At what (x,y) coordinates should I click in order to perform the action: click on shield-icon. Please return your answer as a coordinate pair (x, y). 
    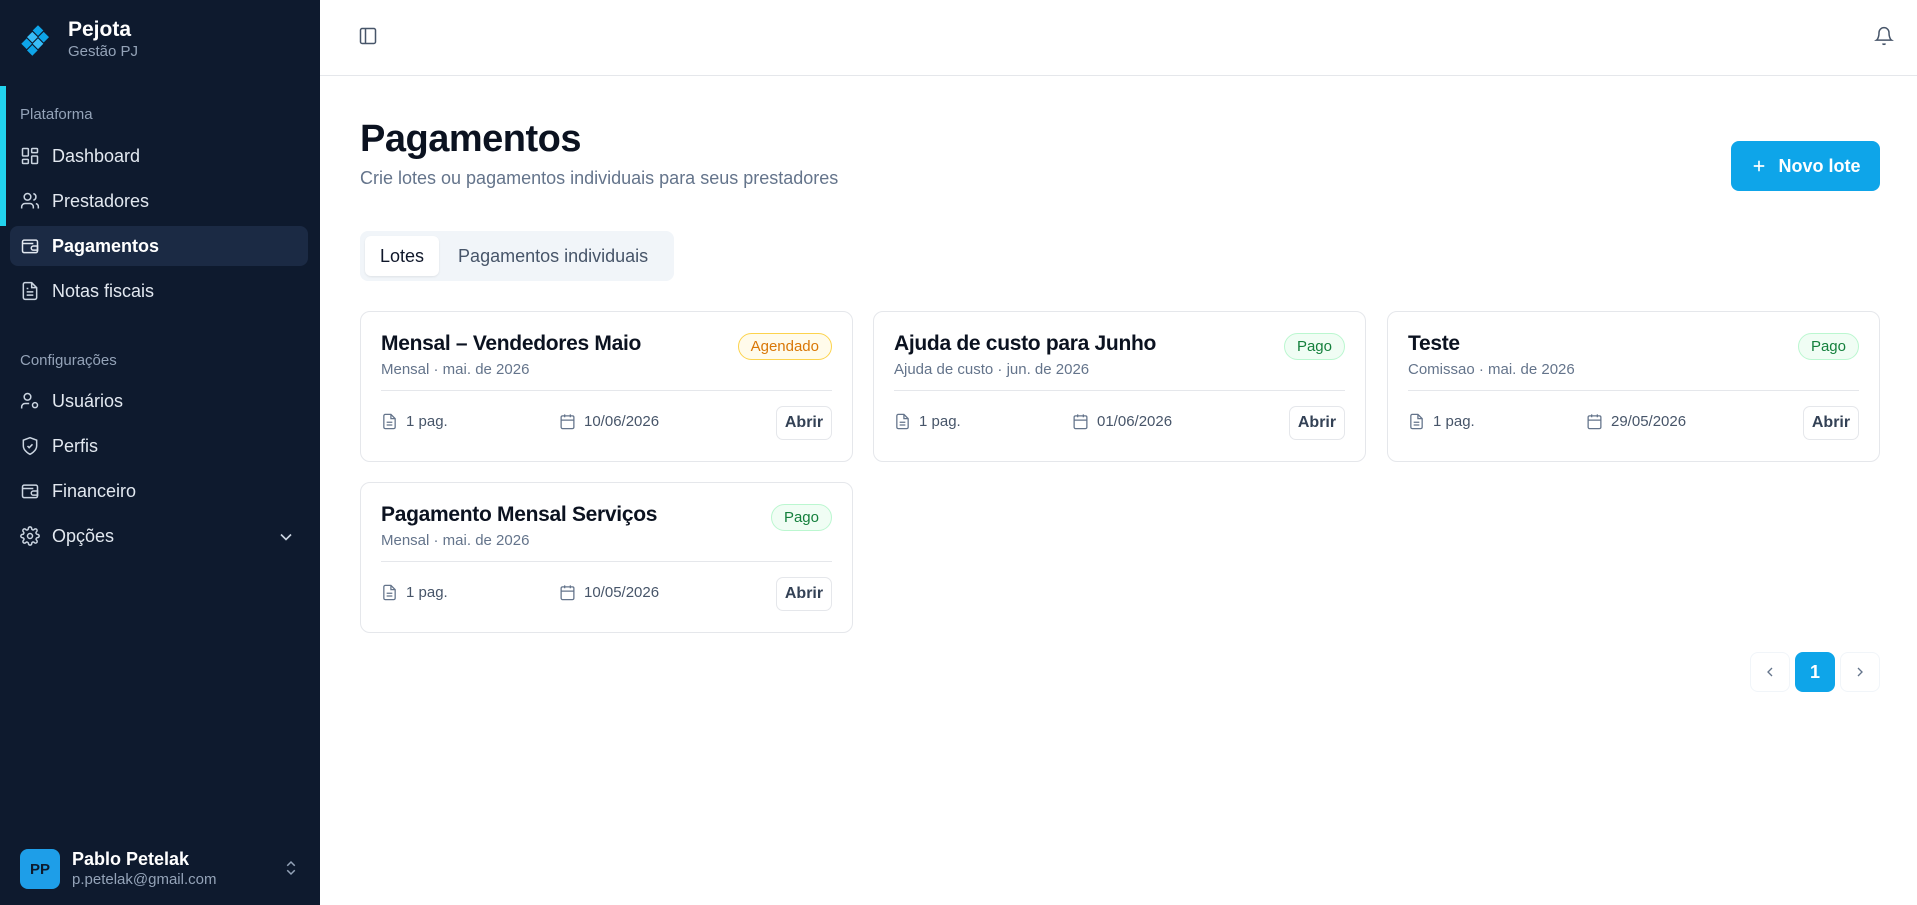
    Looking at the image, I should click on (30, 446).